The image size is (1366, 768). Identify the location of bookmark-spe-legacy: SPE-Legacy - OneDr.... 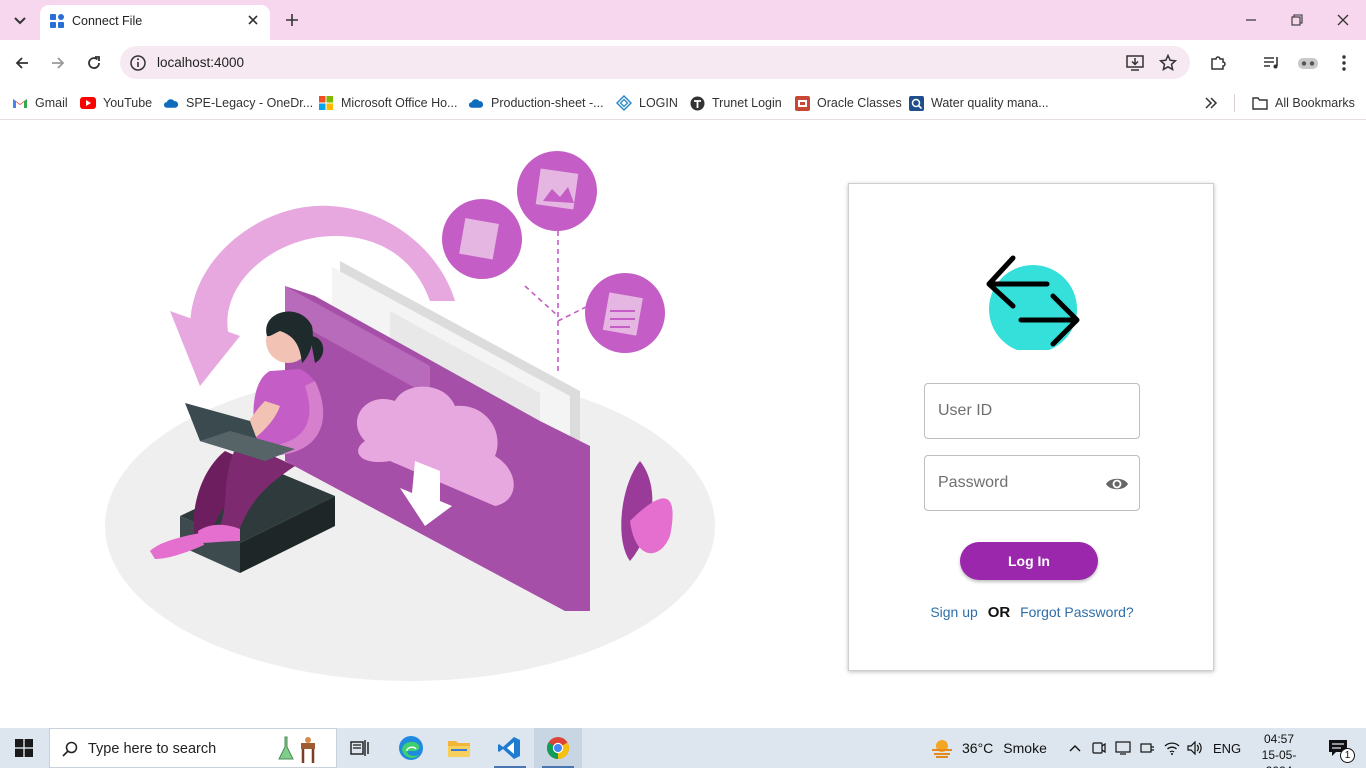
(238, 103).